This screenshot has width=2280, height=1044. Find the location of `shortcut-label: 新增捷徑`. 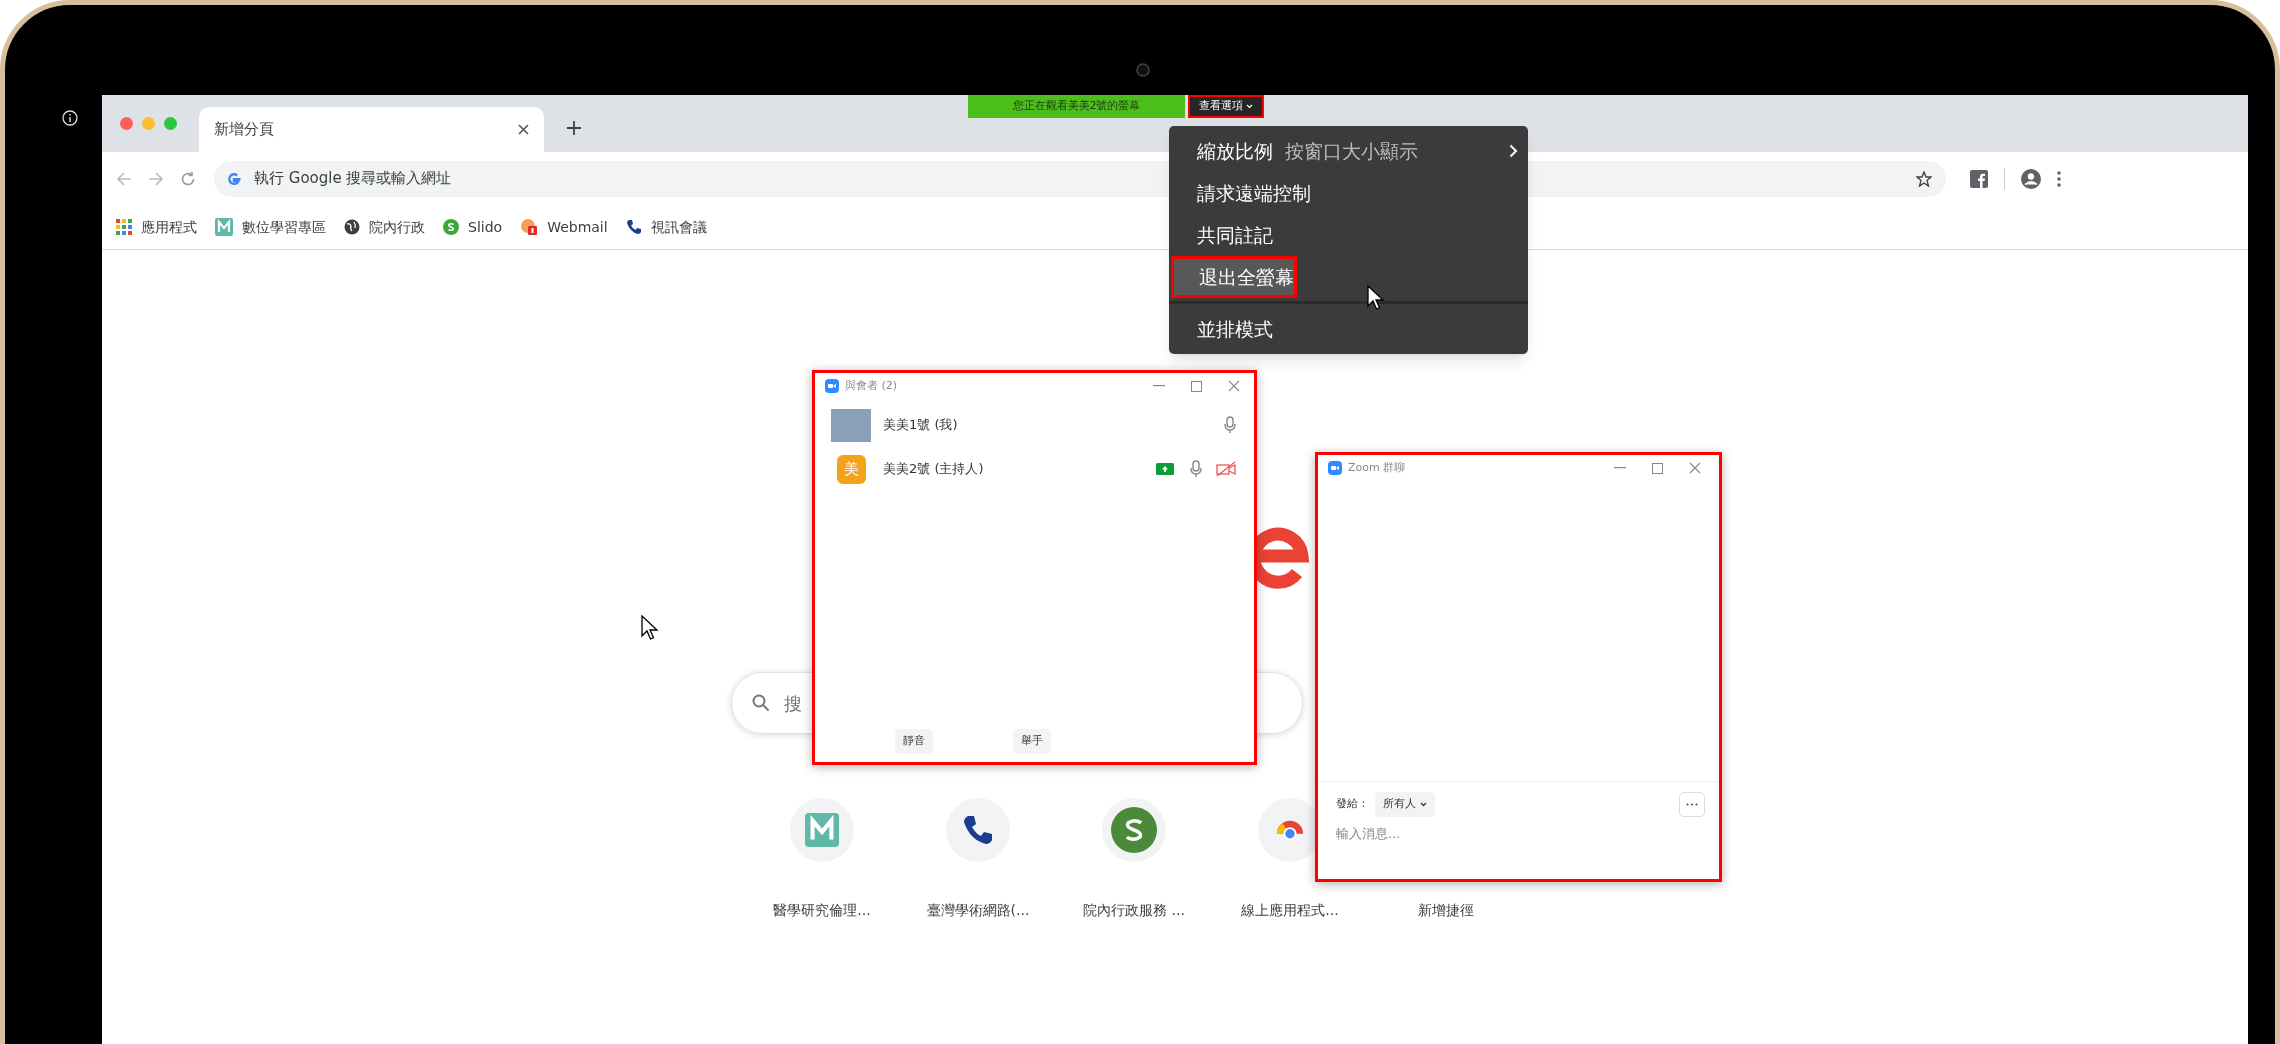

shortcut-label: 新增捷徑 is located at coordinates (1446, 910).